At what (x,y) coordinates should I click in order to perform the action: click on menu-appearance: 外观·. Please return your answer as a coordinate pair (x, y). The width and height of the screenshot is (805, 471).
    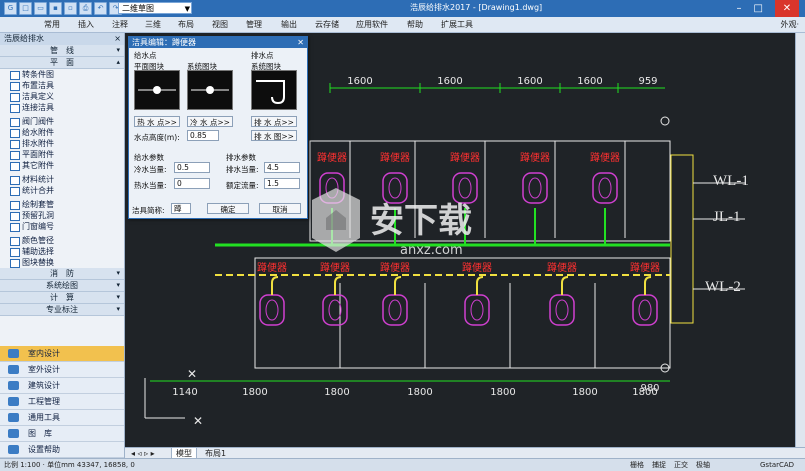
    Looking at the image, I should click on (789, 24).